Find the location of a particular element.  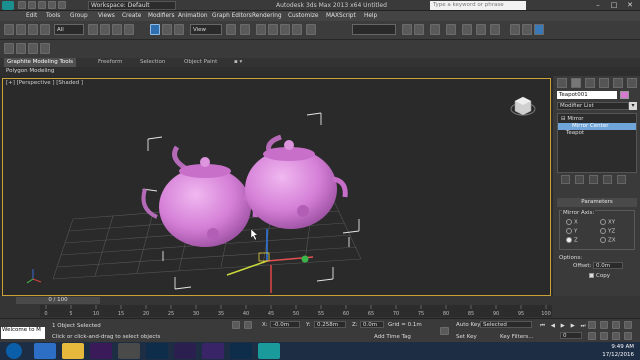

maxscript-listener: Welcome to M is located at coordinates (23, 333).